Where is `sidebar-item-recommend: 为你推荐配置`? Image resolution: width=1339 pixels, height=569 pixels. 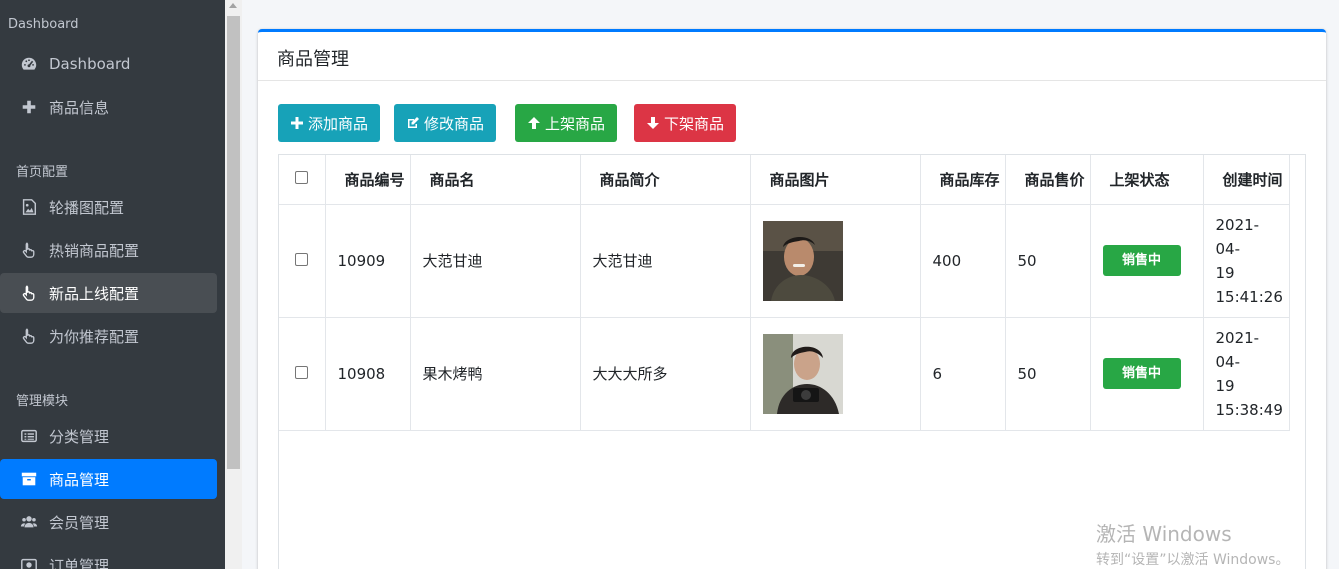 sidebar-item-recommend: 为你推荐配置 is located at coordinates (108, 336).